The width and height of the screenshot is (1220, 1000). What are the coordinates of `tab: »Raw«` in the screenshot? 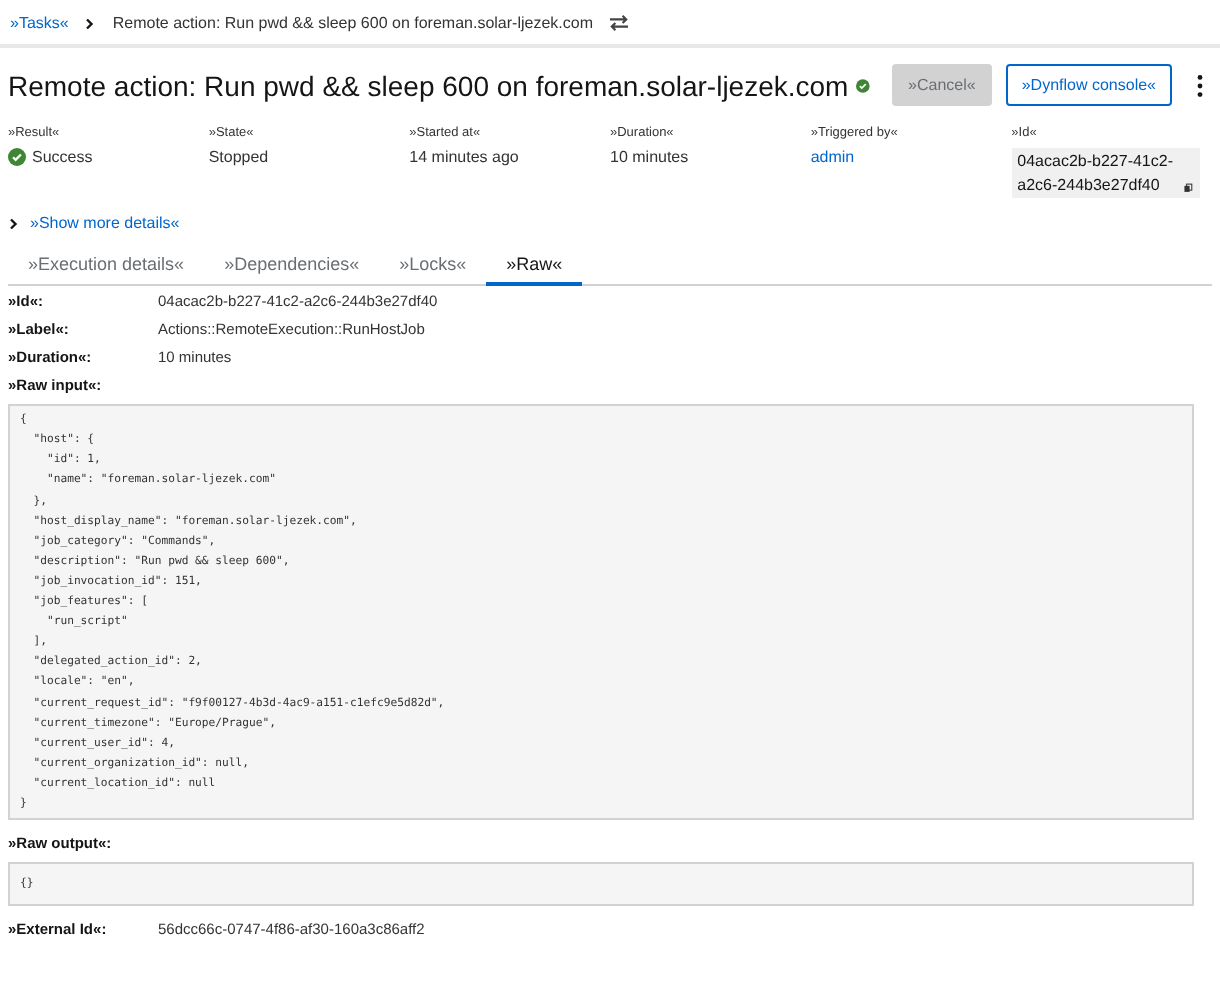 It's located at (534, 265).